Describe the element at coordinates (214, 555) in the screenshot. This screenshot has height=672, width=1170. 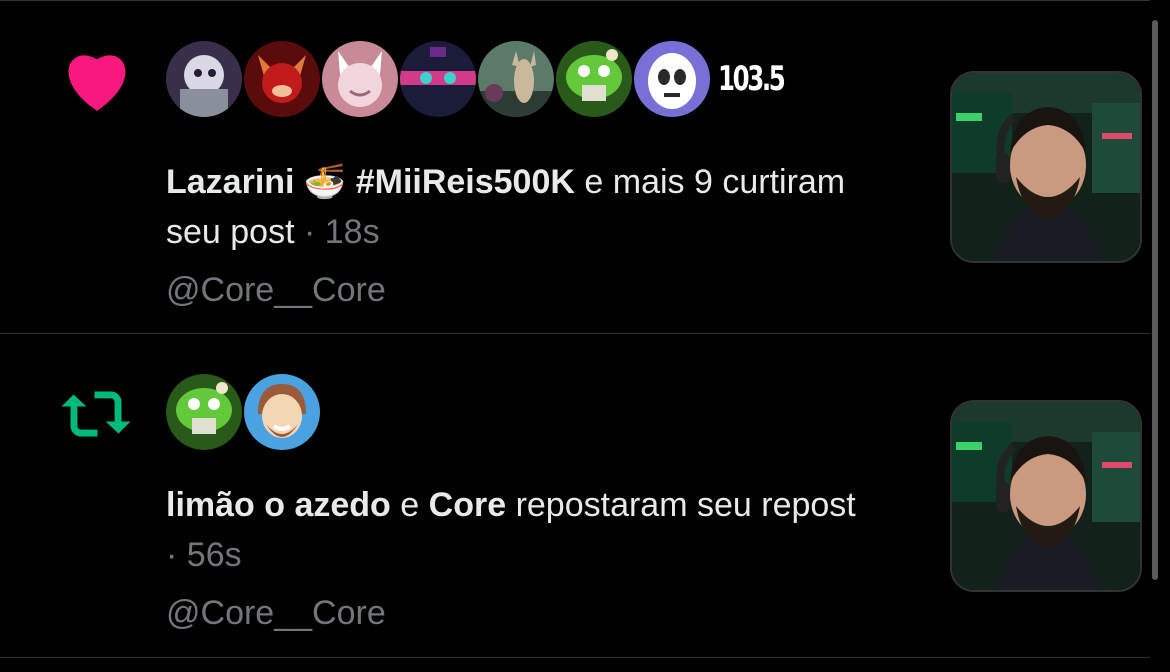
I see `timestamp: 56s` at that location.